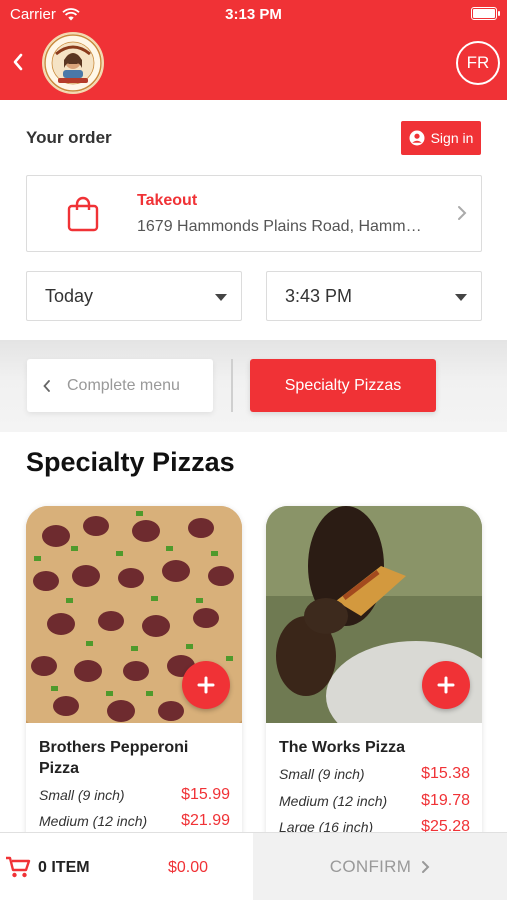 This screenshot has height=900, width=507. Describe the element at coordinates (69, 137) in the screenshot. I see `order-title: Your order` at that location.